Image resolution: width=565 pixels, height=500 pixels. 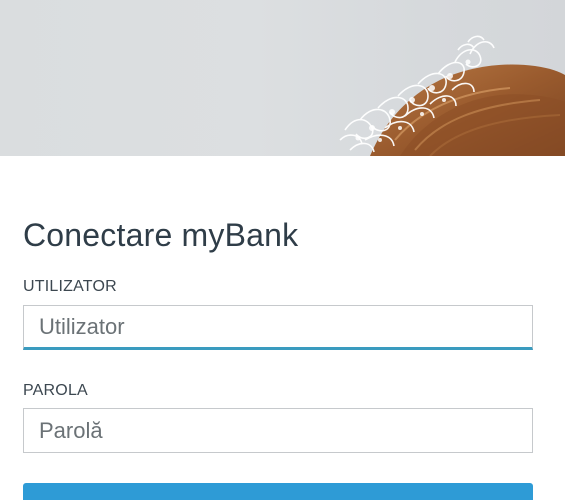 I want to click on username-label: UTILIZATOR, so click(x=70, y=286).